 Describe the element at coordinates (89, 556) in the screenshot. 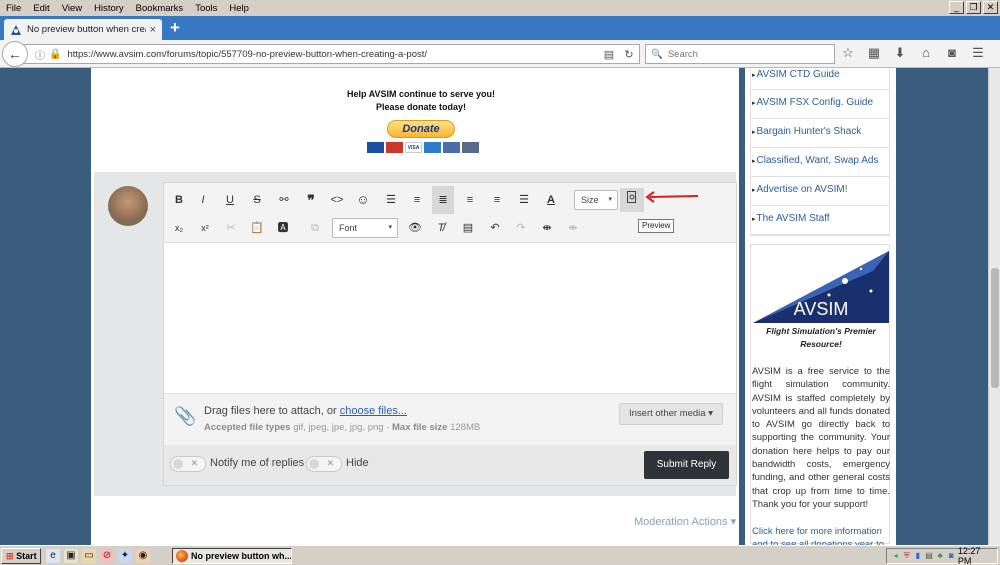

I see `folder-icon: ▭` at that location.